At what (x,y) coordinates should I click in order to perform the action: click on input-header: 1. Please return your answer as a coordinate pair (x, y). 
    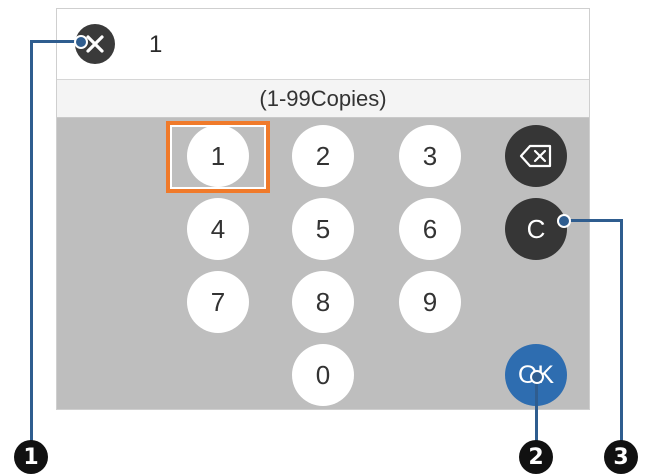
    Looking at the image, I should click on (323, 44).